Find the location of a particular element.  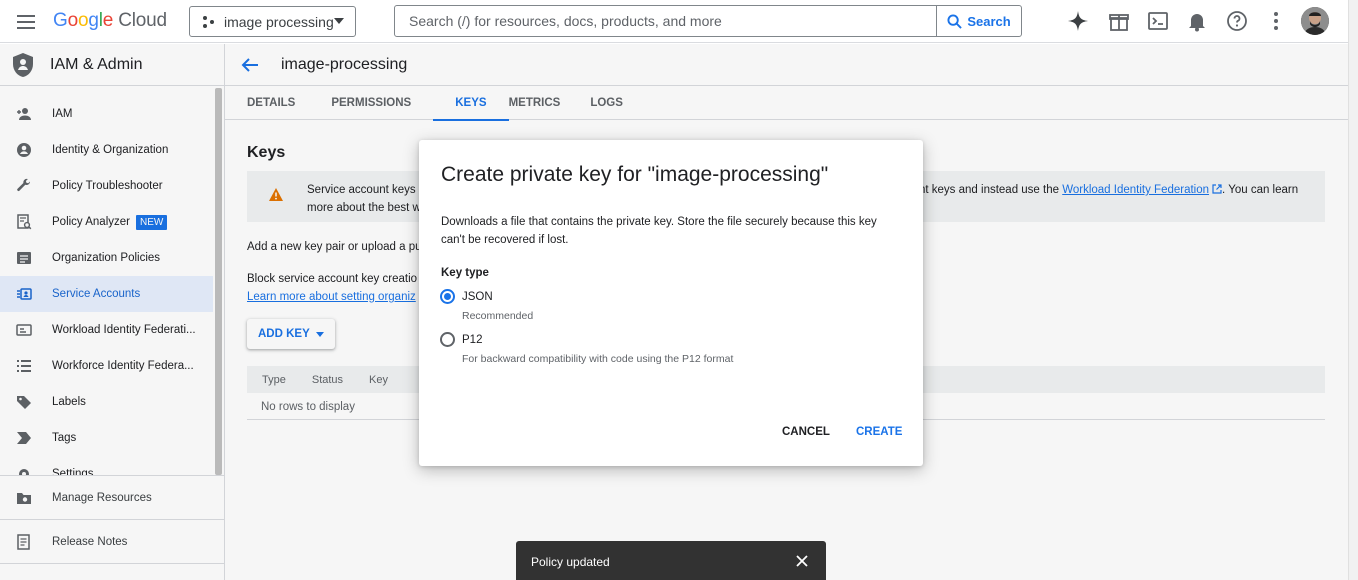

tab-permissions: PERMISSIONS is located at coordinates (367, 103).